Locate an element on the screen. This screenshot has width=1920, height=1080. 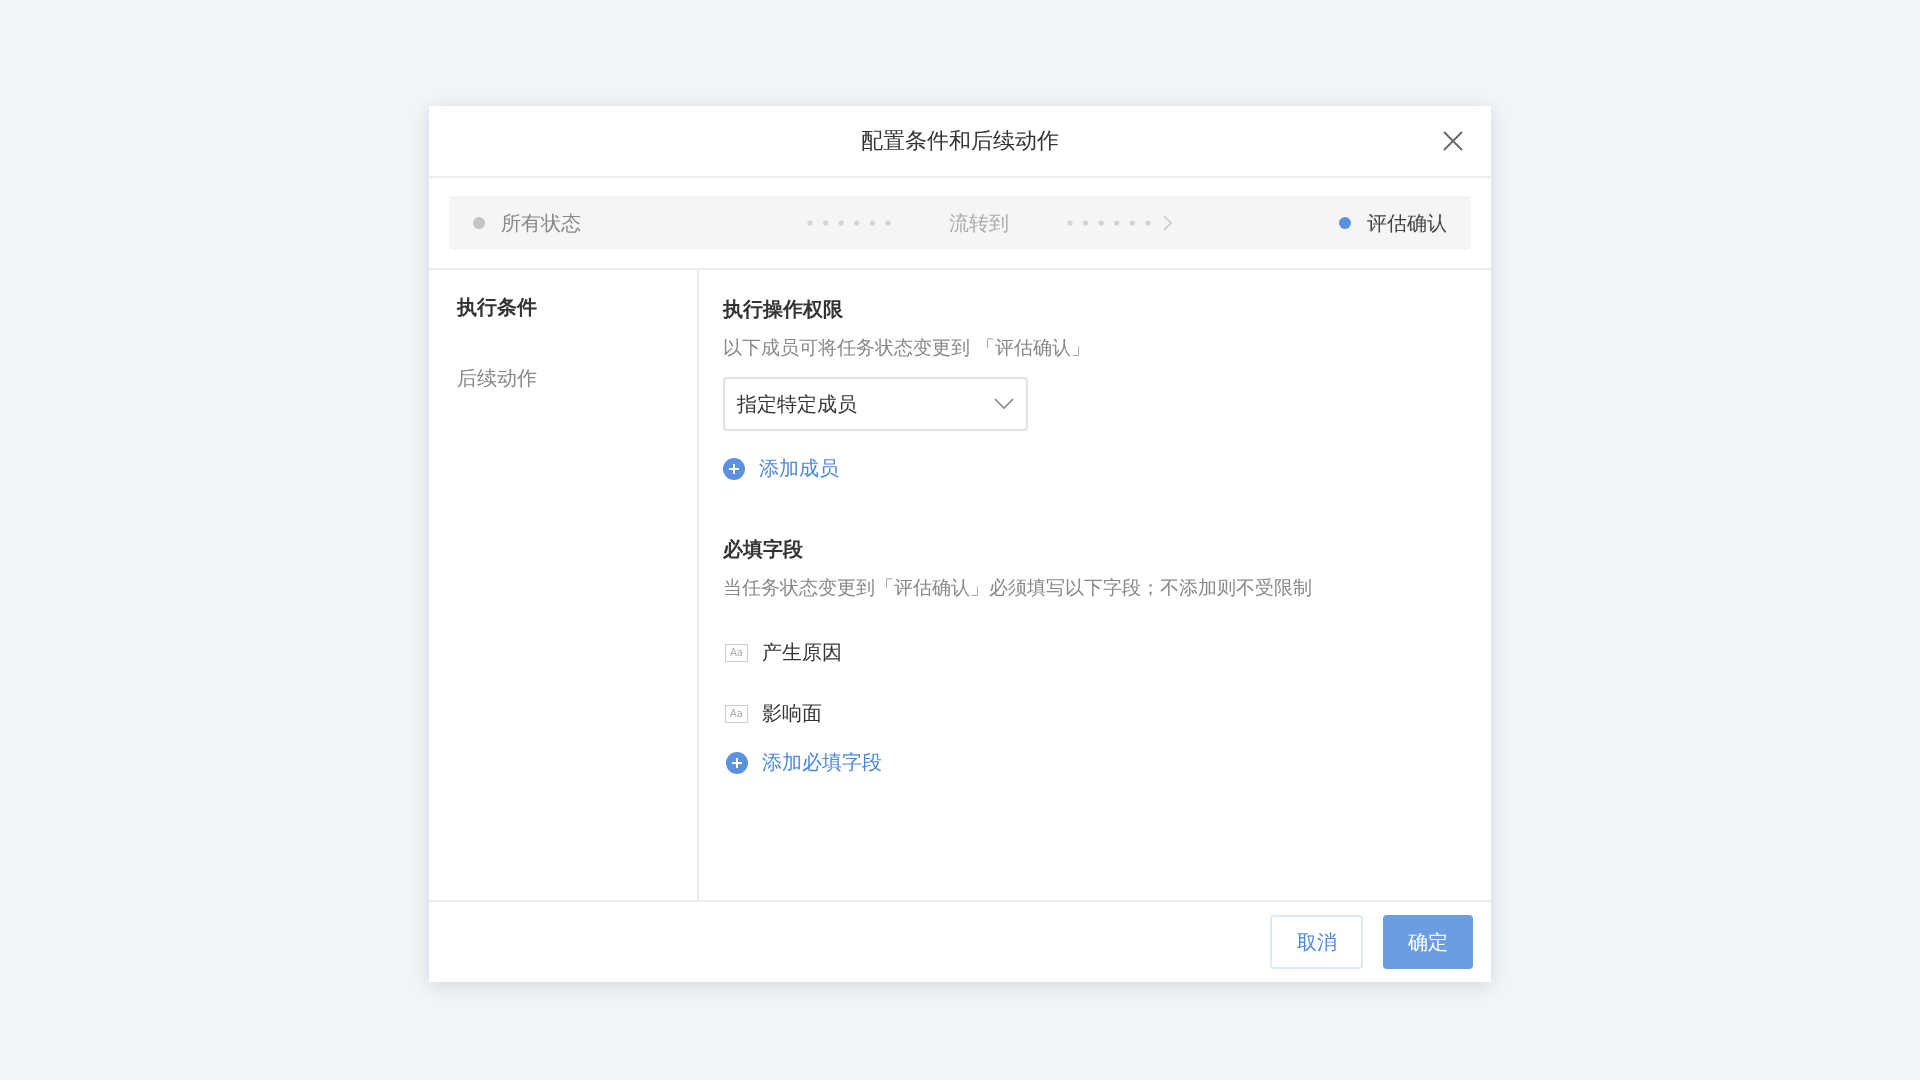
sidebar-item: 执行条件 is located at coordinates (497, 307).